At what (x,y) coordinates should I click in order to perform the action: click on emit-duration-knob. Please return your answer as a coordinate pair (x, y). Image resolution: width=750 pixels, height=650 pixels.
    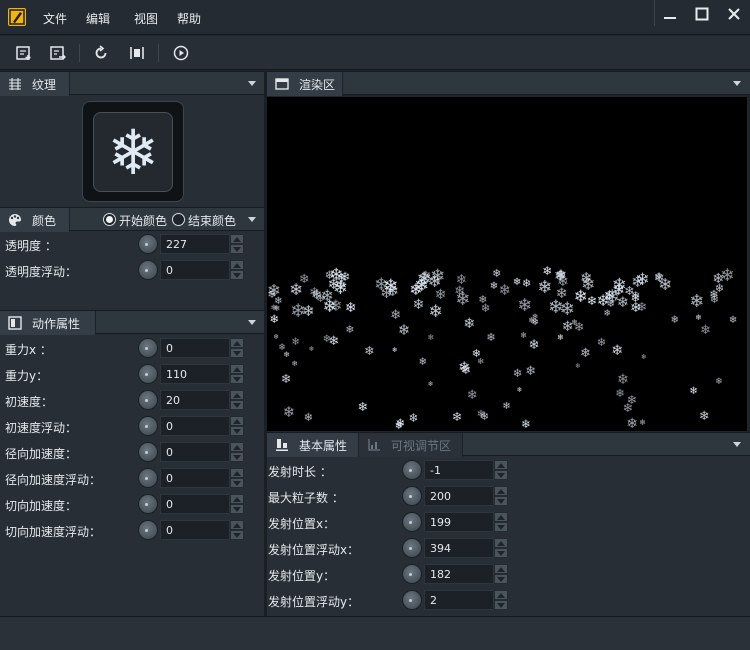
    Looking at the image, I should click on (412, 470).